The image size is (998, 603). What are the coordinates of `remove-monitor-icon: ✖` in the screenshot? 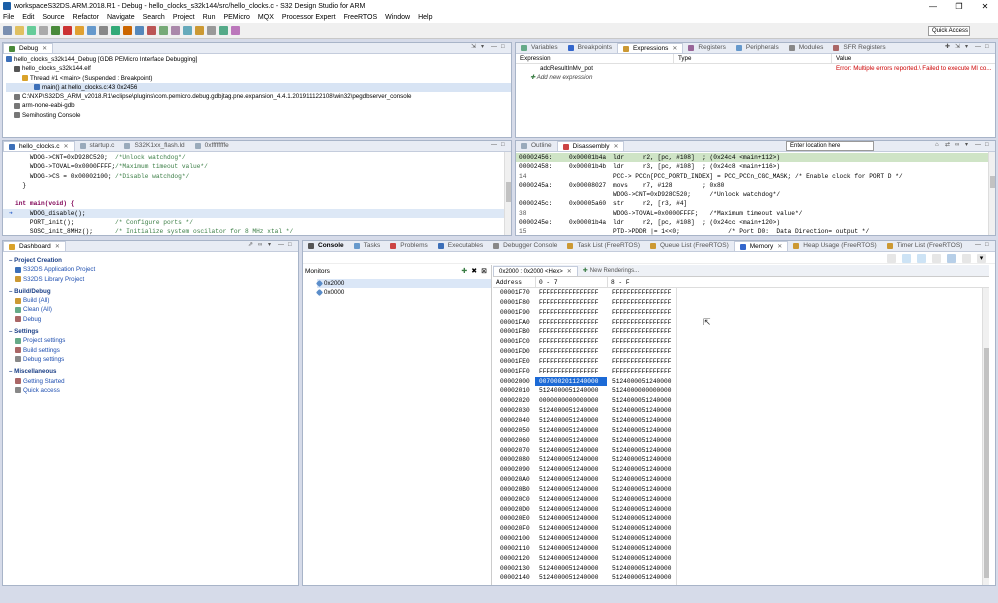 It's located at (474, 271).